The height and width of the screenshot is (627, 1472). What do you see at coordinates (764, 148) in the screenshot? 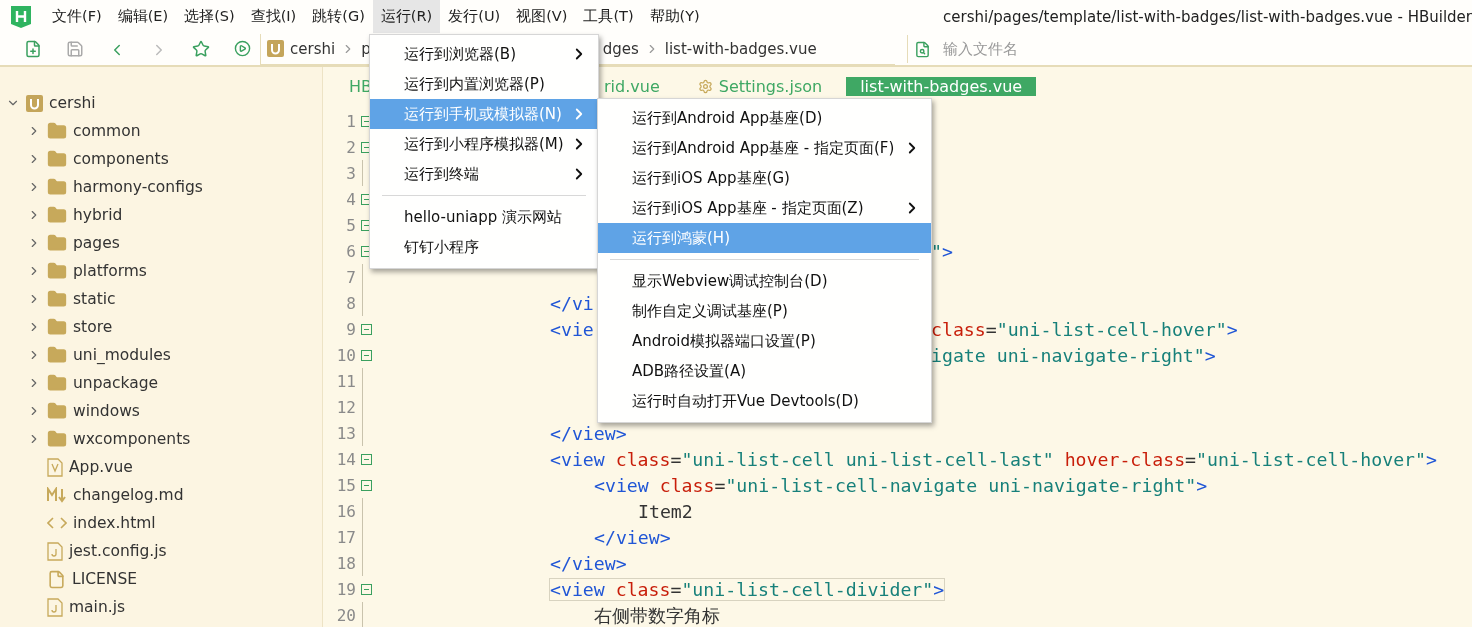
I see `menu-item: 运行到Android App基座 - 指定页面(F)` at bounding box center [764, 148].